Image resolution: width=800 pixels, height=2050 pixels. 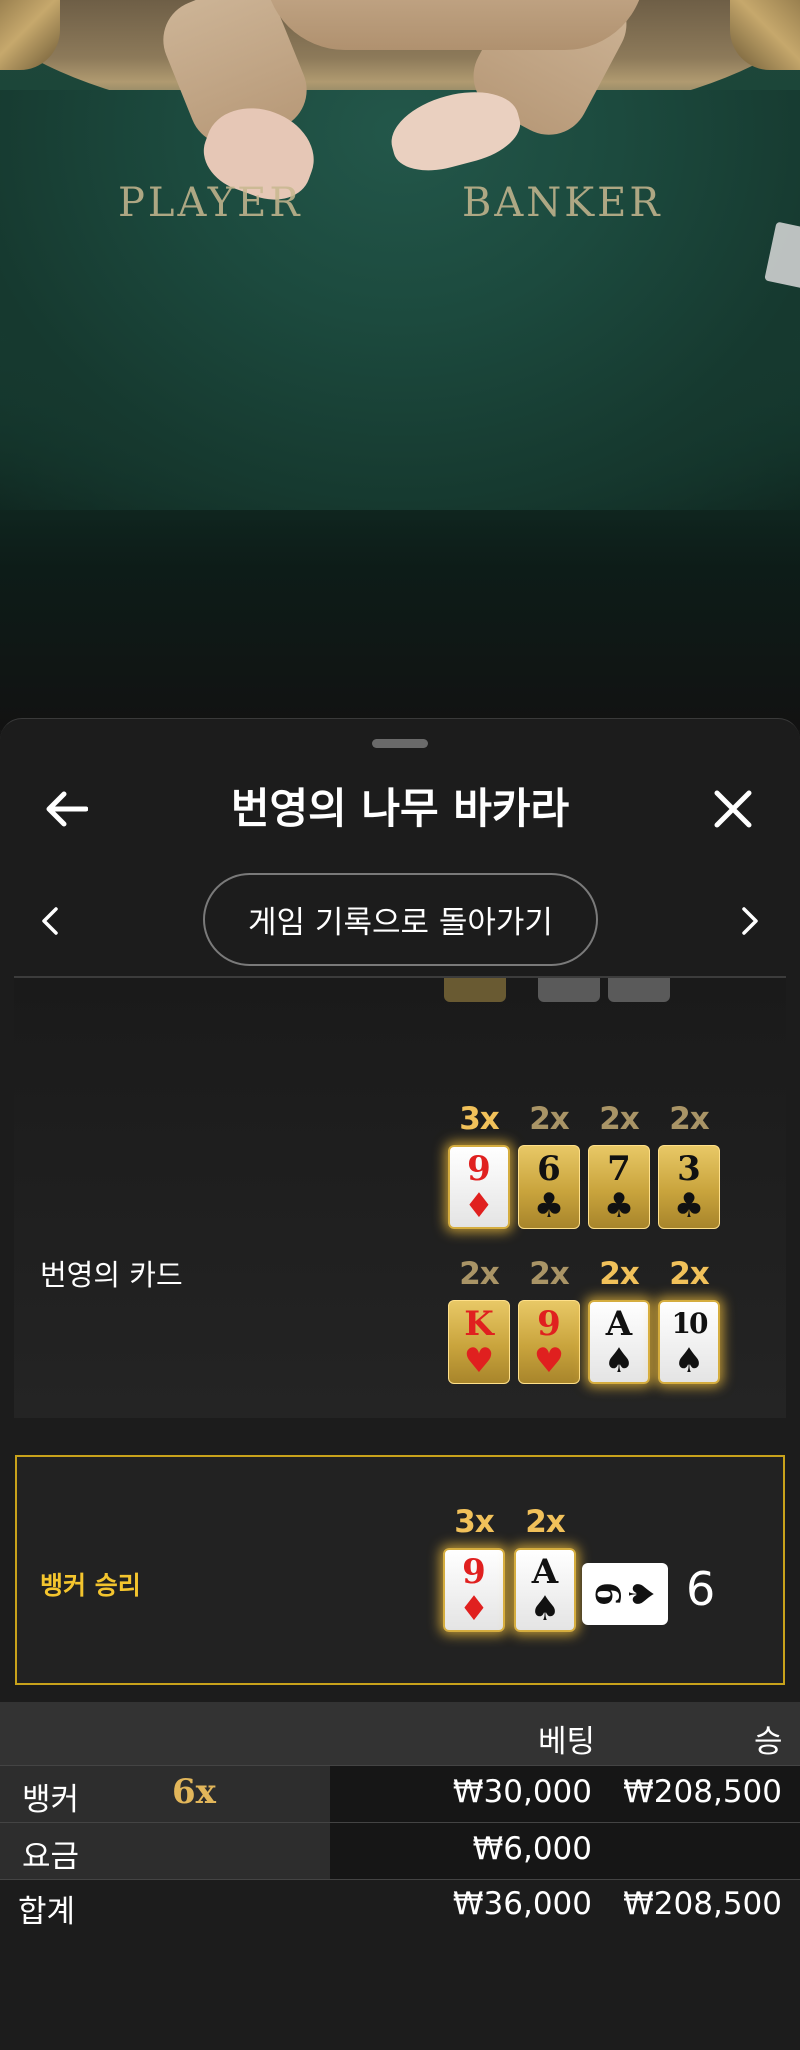 I want to click on playing-card: 7 ♣, so click(x=619, y=1187).